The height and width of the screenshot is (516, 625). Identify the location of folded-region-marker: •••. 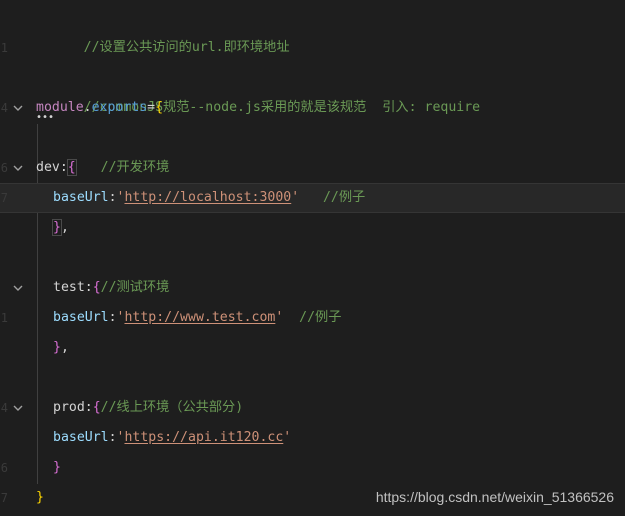
(45, 118).